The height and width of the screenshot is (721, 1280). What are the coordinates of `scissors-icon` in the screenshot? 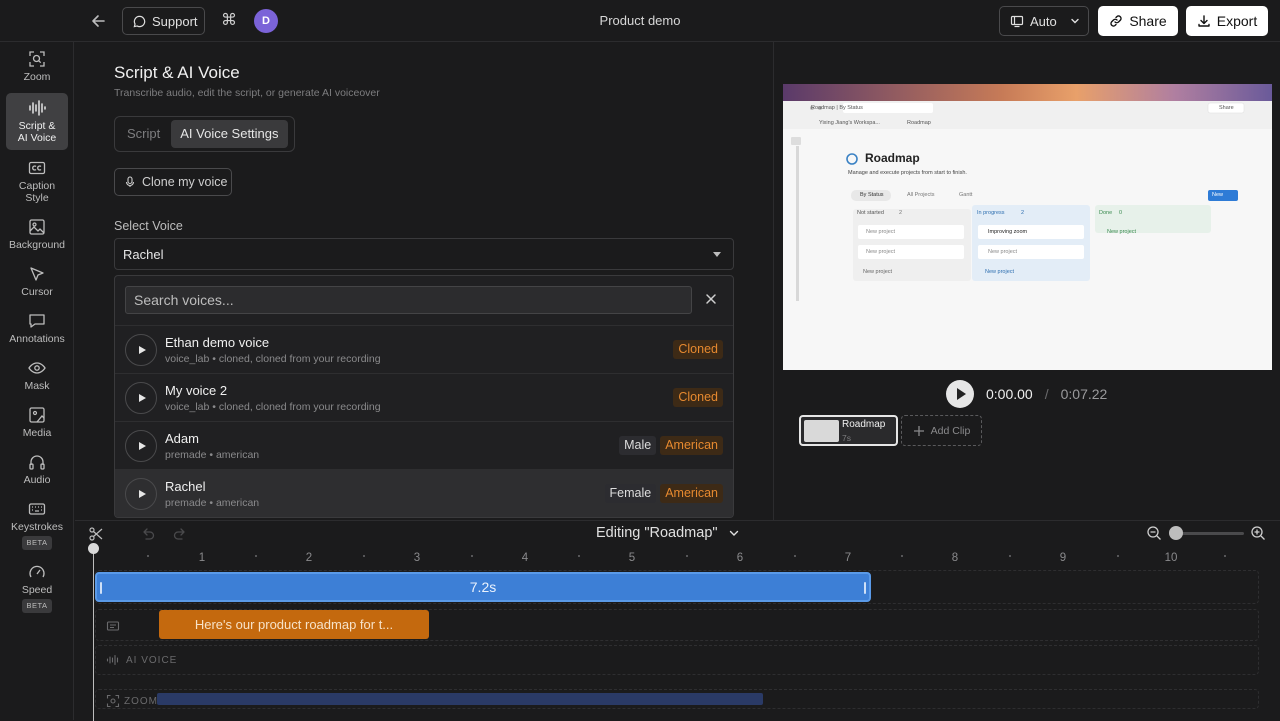 It's located at (96, 534).